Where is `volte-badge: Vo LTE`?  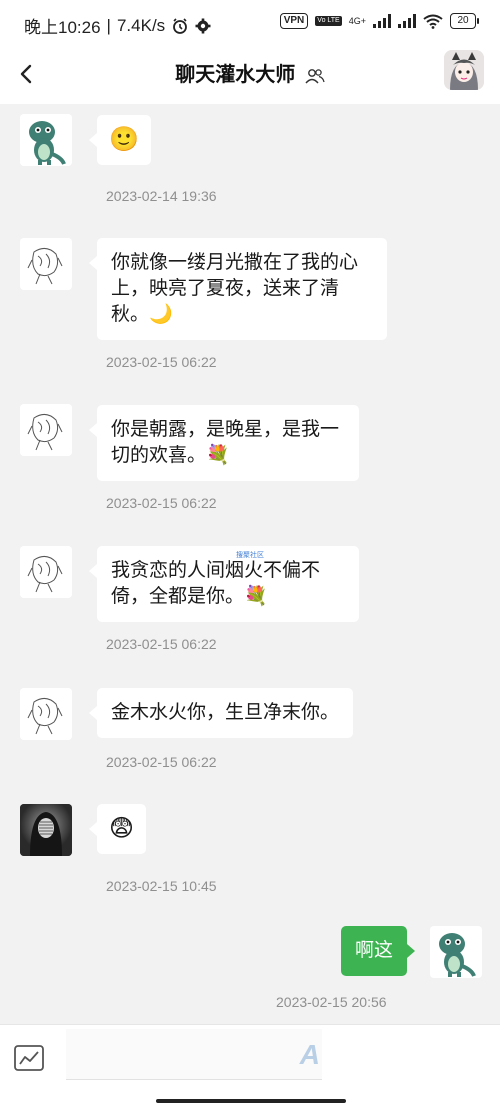
volte-badge: Vo LTE is located at coordinates (328, 21).